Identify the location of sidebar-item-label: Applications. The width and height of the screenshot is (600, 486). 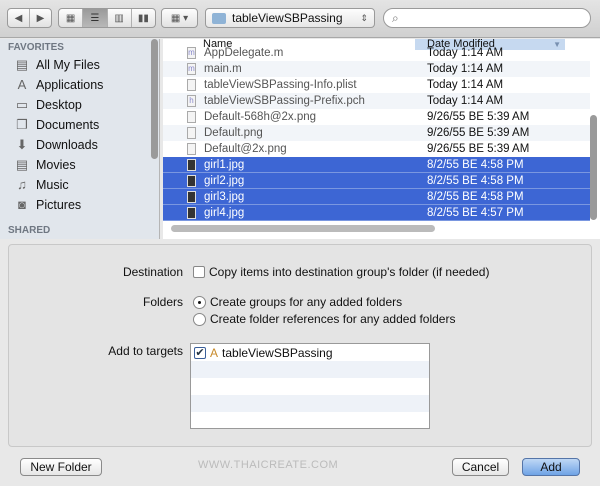
(70, 85).